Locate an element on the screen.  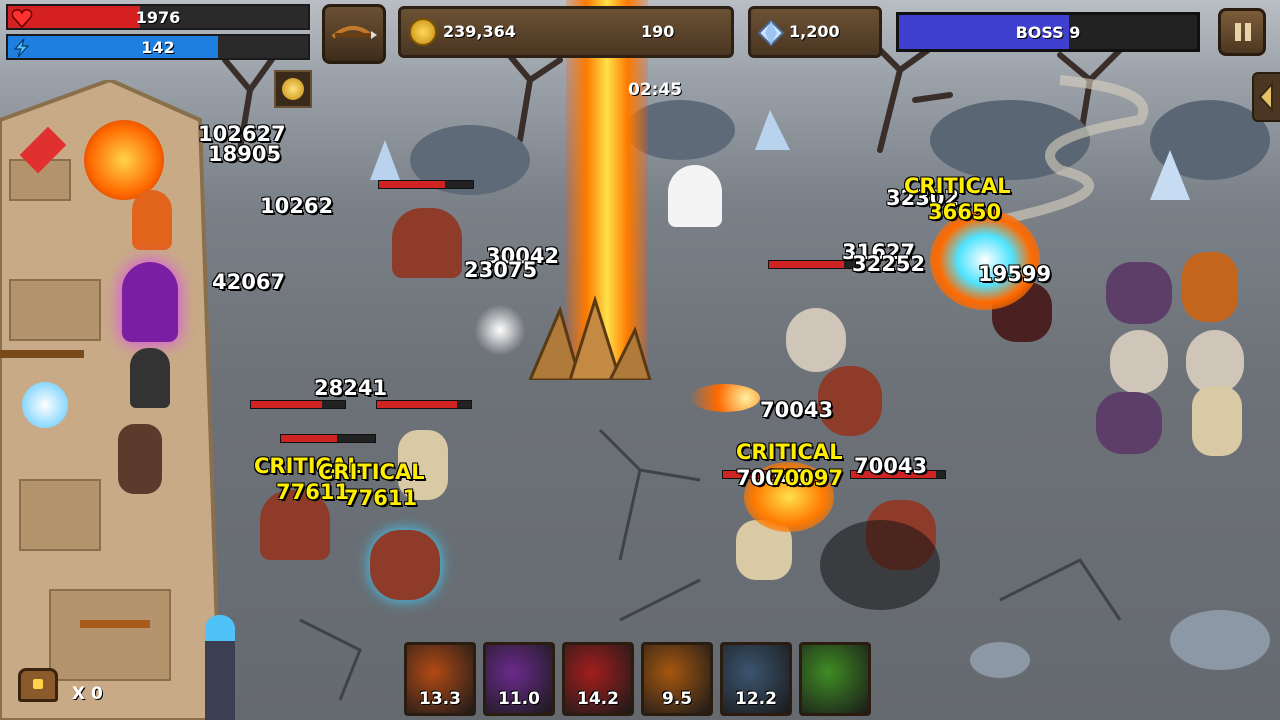
gold-coin-icon is located at coordinates (423, 32).